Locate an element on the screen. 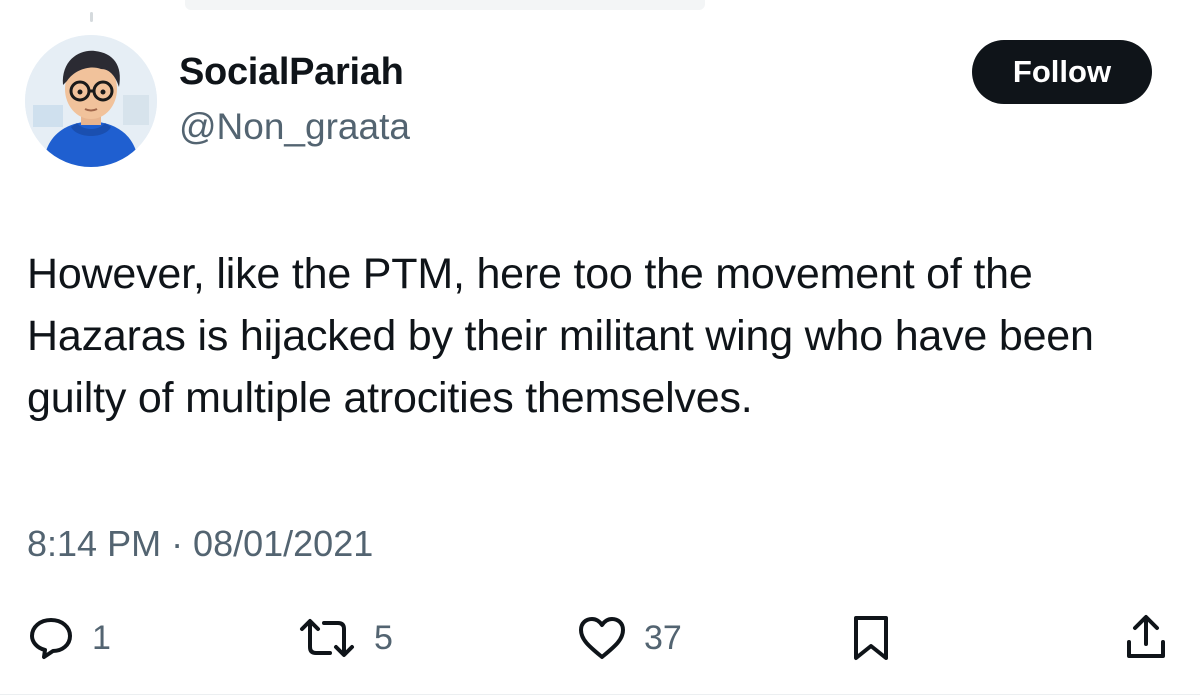  like-button: 37 is located at coordinates (629, 638).